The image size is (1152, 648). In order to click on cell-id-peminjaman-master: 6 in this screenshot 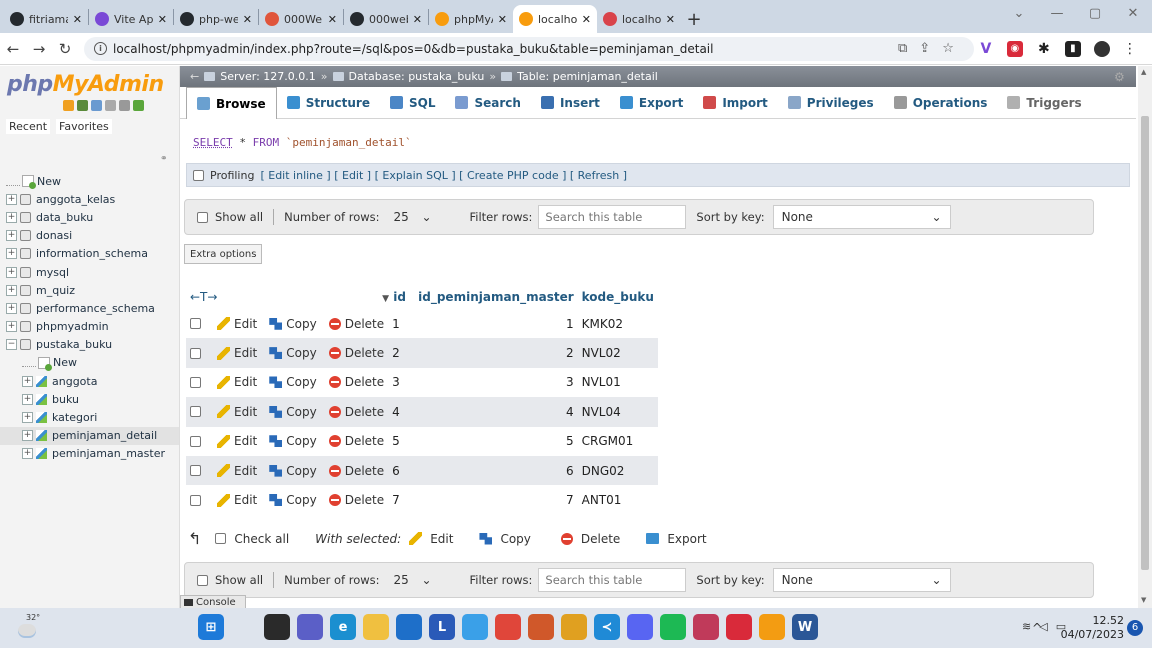, I will do `click(496, 470)`.